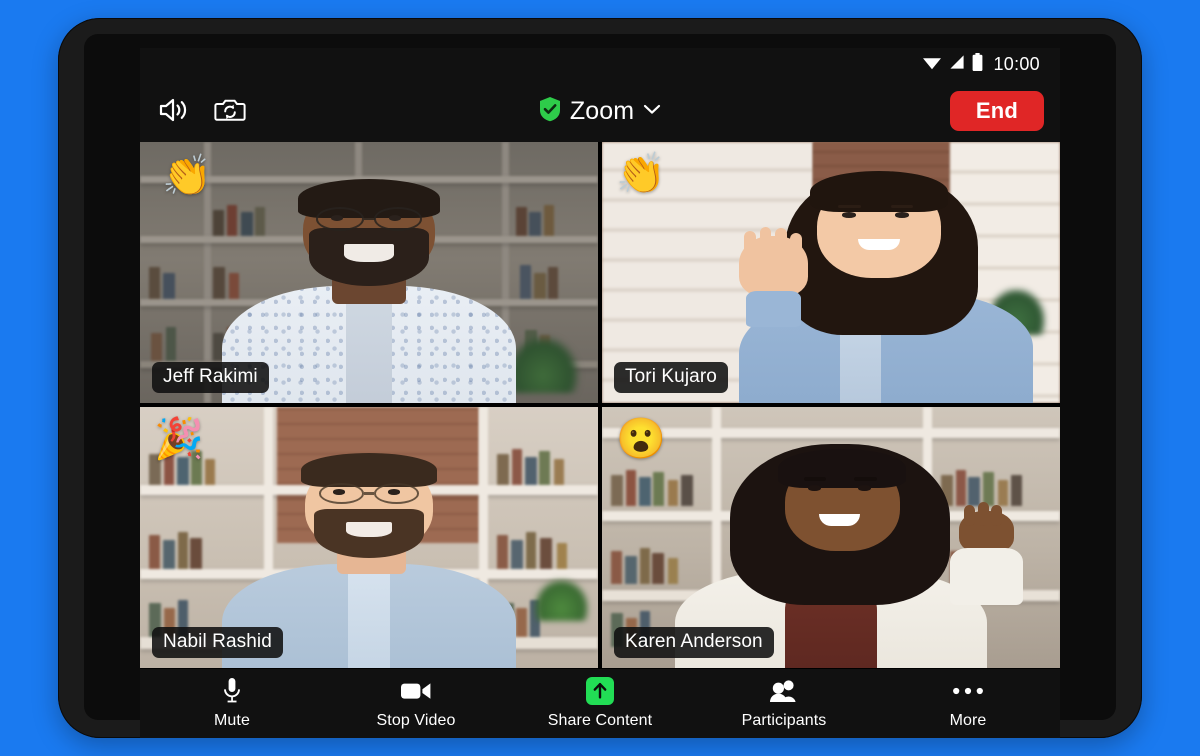 The image size is (1200, 756). What do you see at coordinates (600, 720) in the screenshot?
I see `share-content-label: Share Content` at bounding box center [600, 720].